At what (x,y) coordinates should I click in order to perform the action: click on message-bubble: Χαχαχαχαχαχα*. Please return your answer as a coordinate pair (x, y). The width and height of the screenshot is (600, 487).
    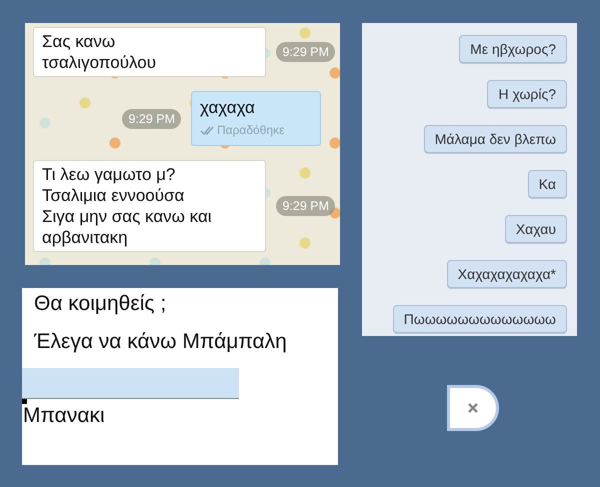
    Looking at the image, I should click on (506, 274).